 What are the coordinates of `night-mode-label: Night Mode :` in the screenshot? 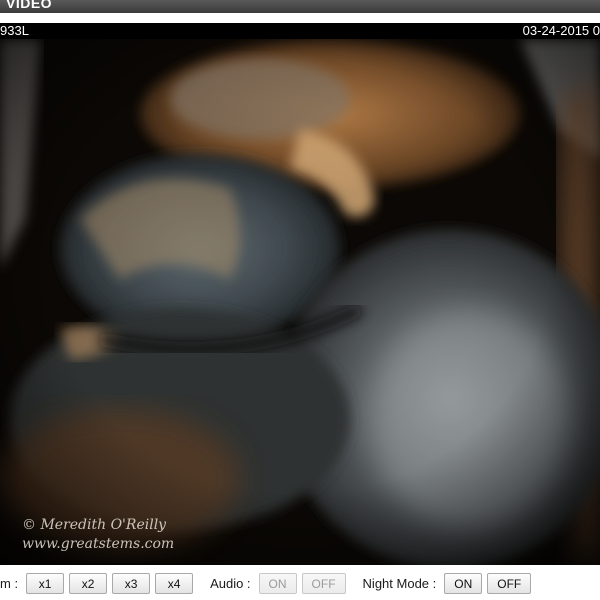 It's located at (399, 583).